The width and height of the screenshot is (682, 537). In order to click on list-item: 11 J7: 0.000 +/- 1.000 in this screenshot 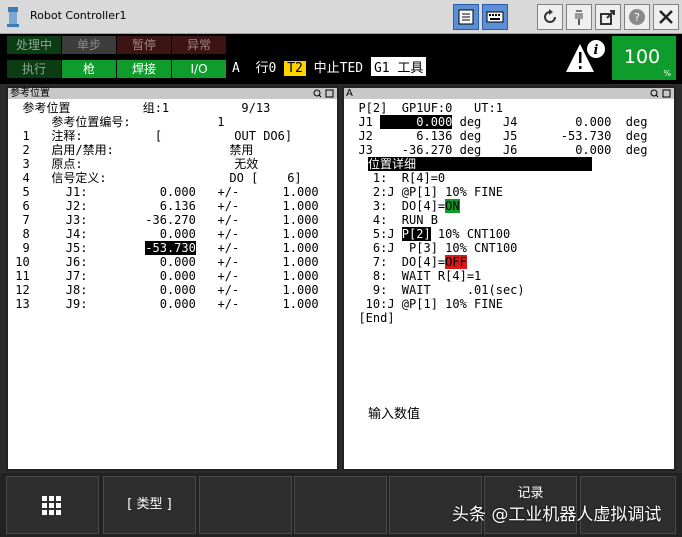, I will do `click(163, 276)`.